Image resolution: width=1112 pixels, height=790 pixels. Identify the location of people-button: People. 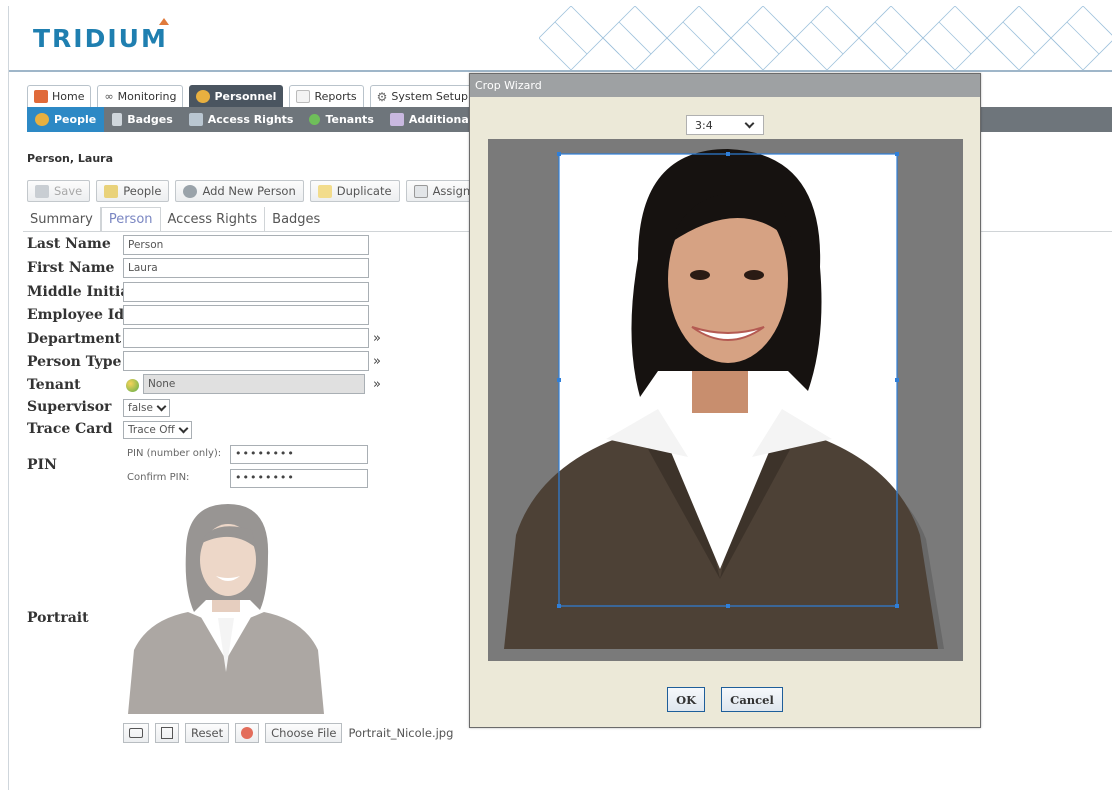
(133, 191).